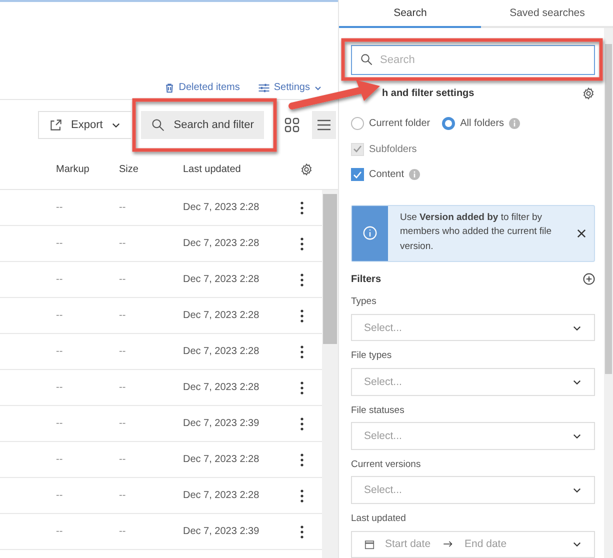 This screenshot has height=558, width=613. What do you see at coordinates (56, 125) in the screenshot?
I see `export-icon` at bounding box center [56, 125].